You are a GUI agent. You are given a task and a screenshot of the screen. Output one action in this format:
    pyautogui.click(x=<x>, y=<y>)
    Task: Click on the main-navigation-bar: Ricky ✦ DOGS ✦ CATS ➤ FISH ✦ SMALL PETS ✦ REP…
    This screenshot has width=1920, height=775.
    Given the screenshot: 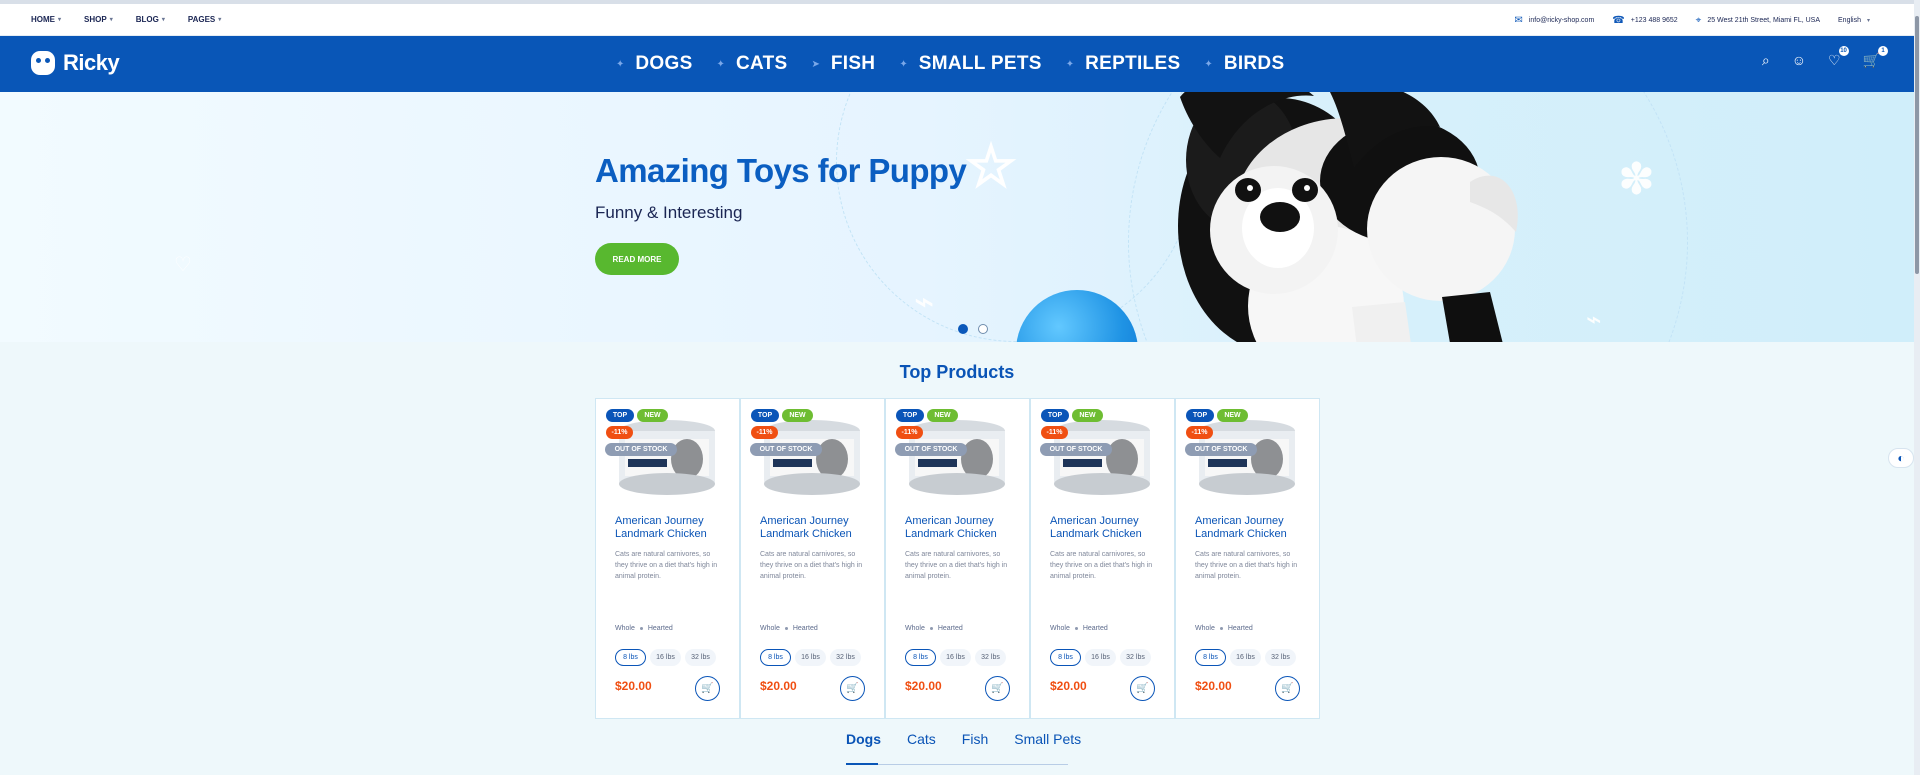 What is the action you would take?
    pyautogui.click(x=957, y=64)
    